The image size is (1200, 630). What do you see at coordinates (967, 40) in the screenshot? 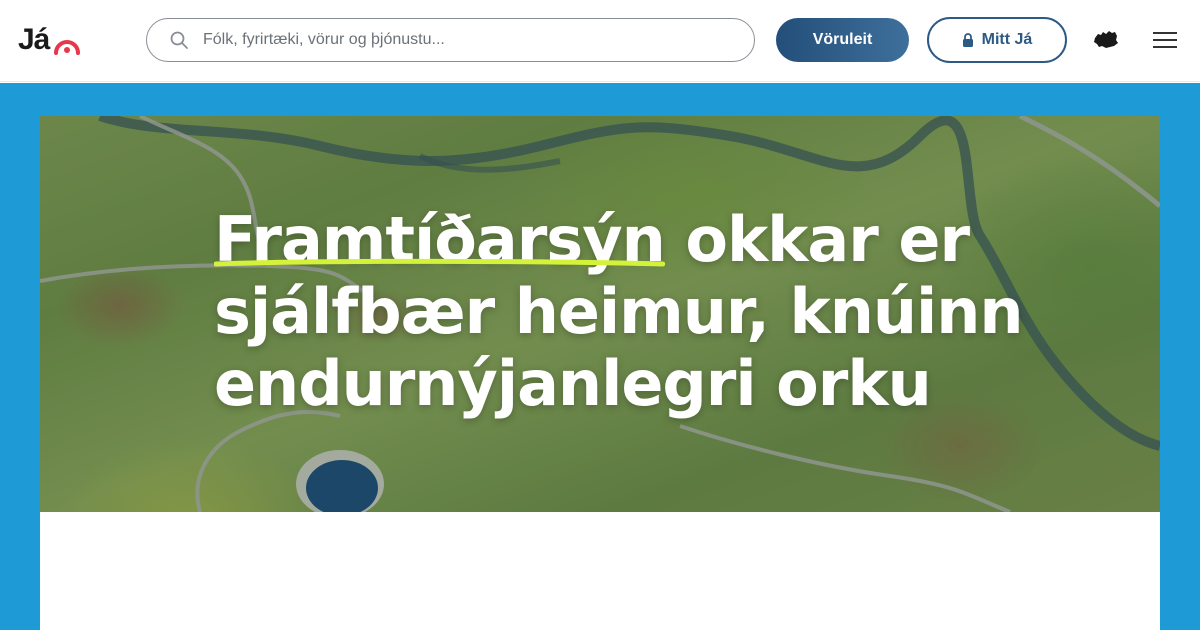
I see `lock-icon` at bounding box center [967, 40].